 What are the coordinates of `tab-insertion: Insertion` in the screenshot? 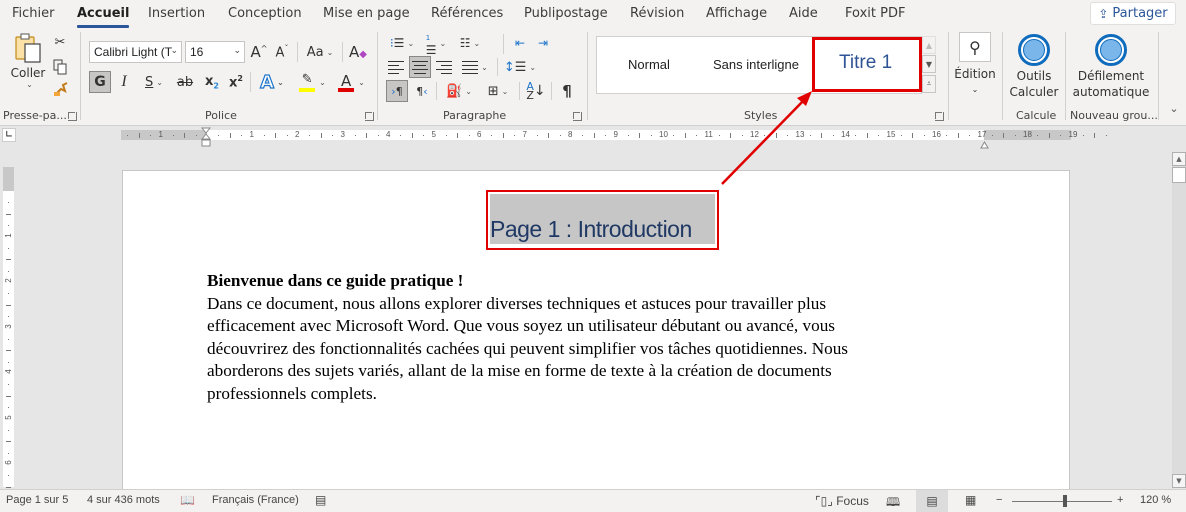 It's located at (176, 13).